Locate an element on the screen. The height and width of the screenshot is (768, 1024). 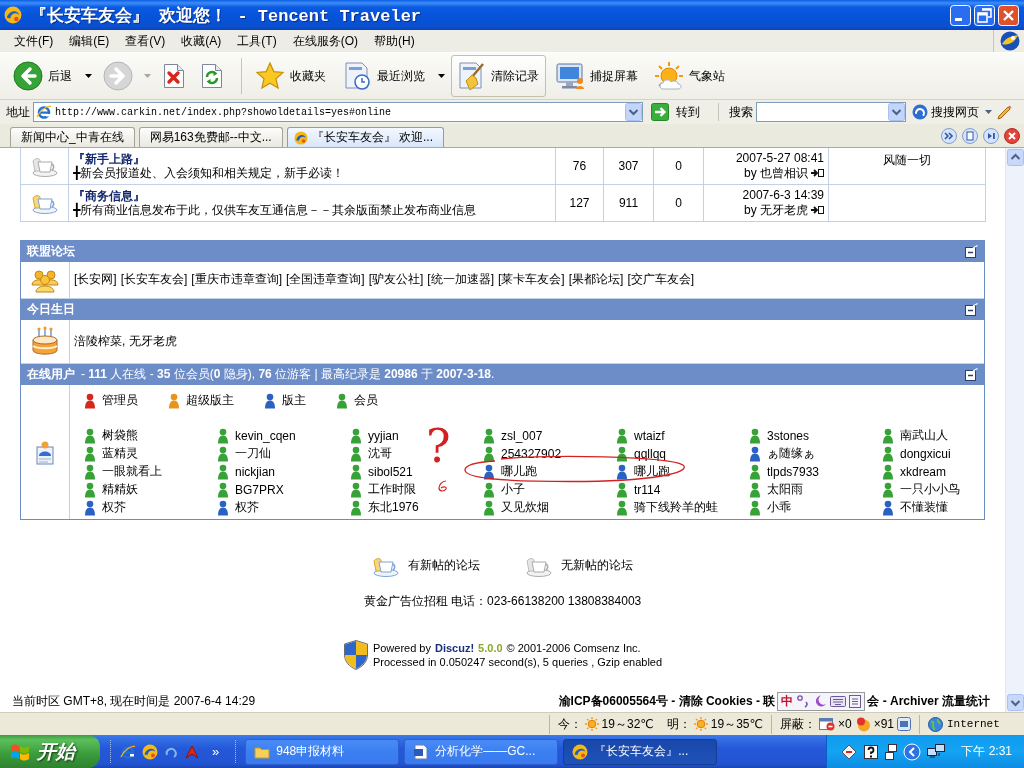
go-button: 转到 is located at coordinates (675, 112).